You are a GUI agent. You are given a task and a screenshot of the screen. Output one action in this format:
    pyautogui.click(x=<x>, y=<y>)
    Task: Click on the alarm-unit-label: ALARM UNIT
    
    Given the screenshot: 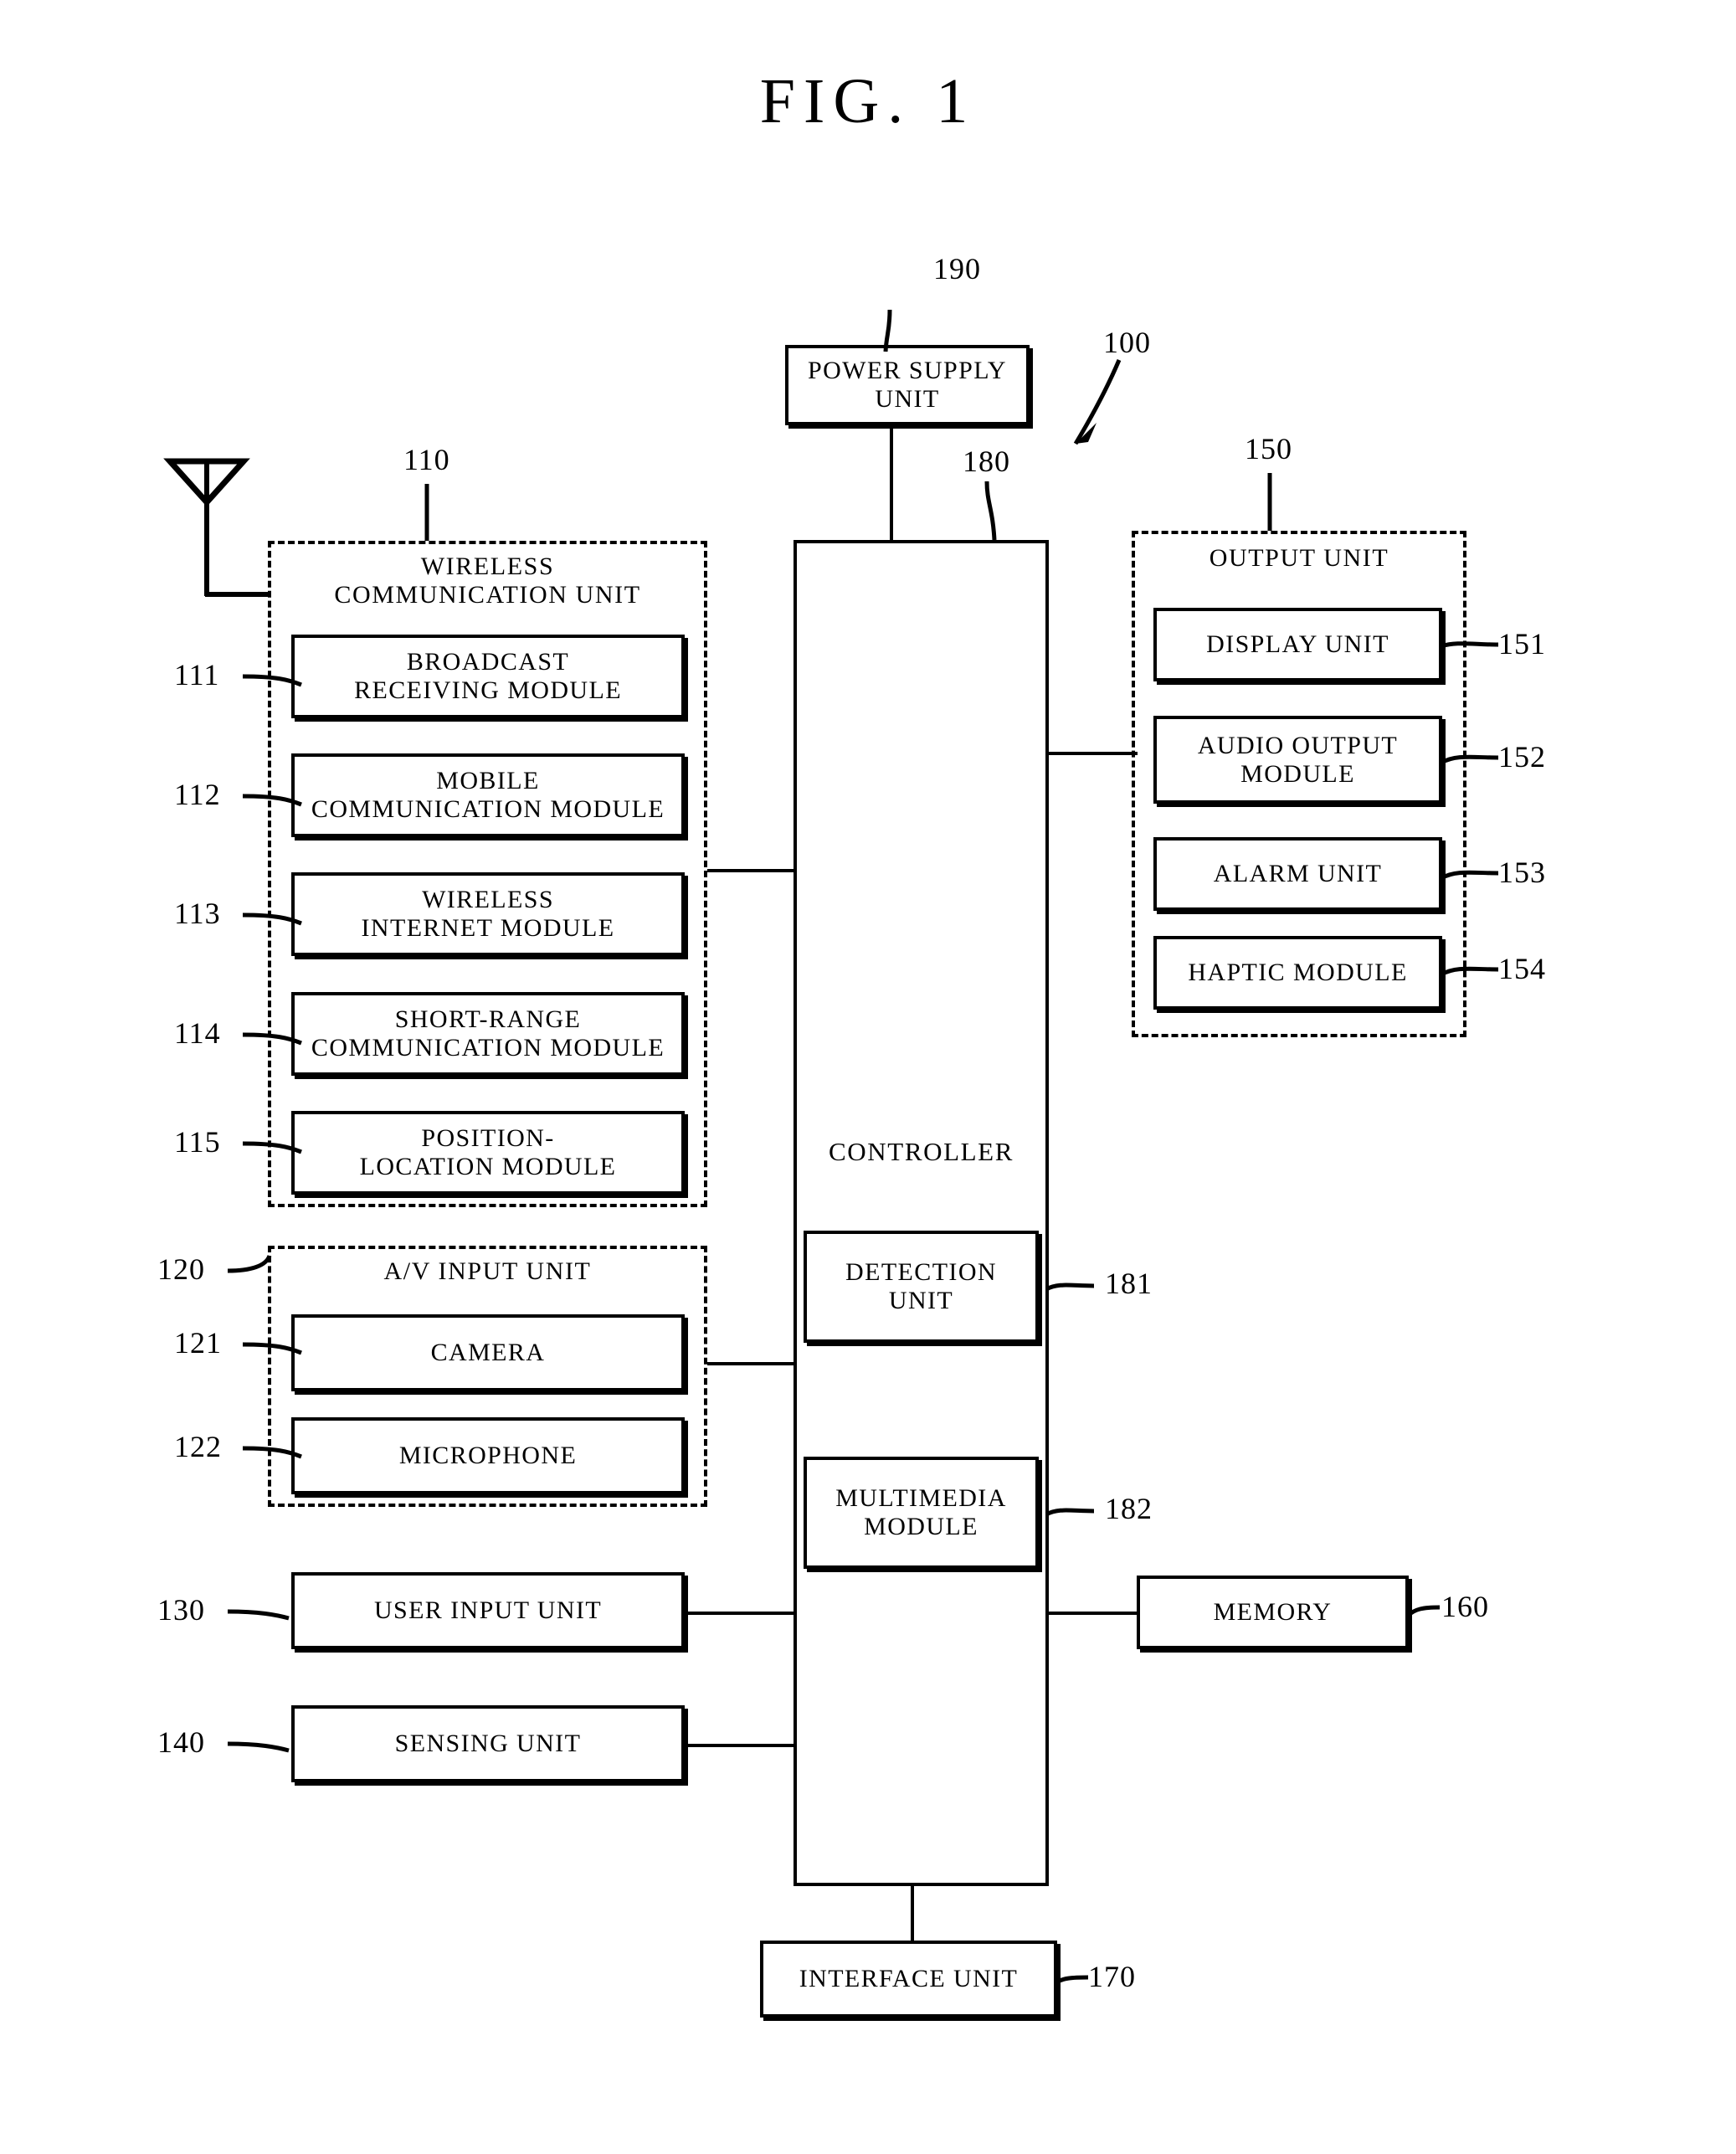 What is the action you would take?
    pyautogui.click(x=1298, y=874)
    